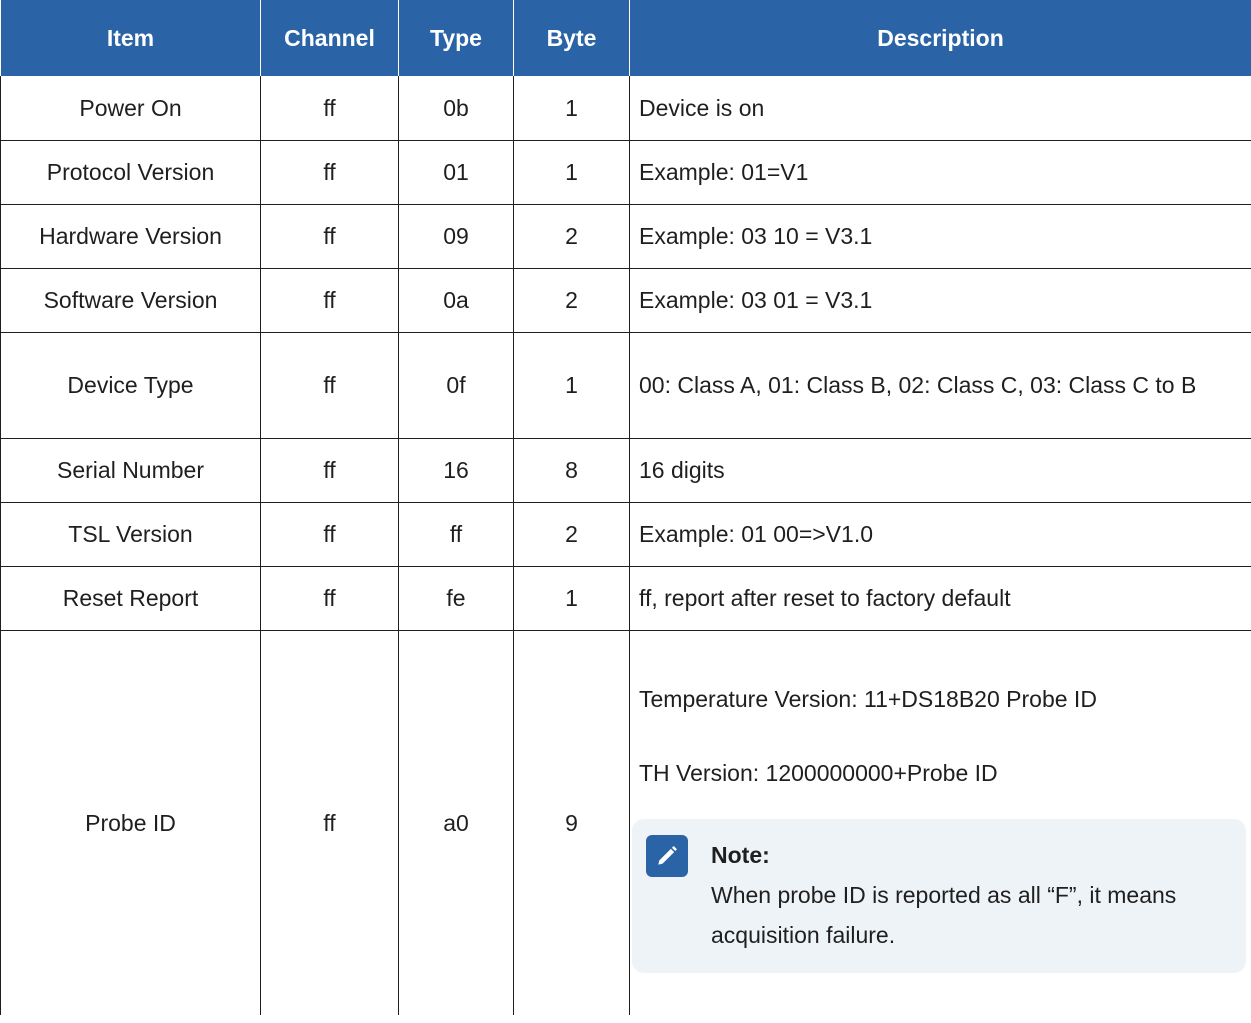 The image size is (1251, 1023). What do you see at coordinates (868, 698) in the screenshot?
I see `description-line: Temperature Version: 11+DS18B20 Probe ID` at bounding box center [868, 698].